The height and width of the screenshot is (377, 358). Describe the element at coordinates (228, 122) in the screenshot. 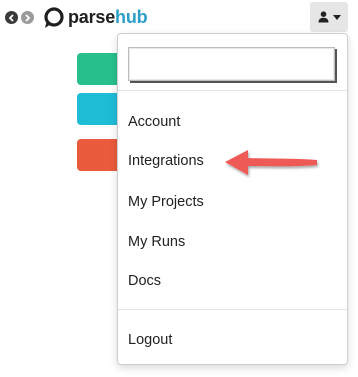

I see `menu-item-account: Account` at that location.